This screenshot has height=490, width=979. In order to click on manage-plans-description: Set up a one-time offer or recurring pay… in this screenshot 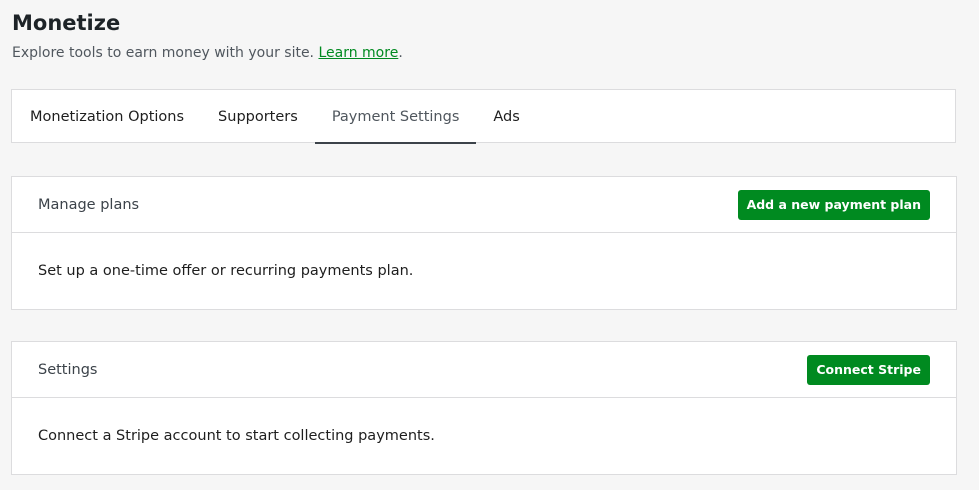, I will do `click(226, 271)`.